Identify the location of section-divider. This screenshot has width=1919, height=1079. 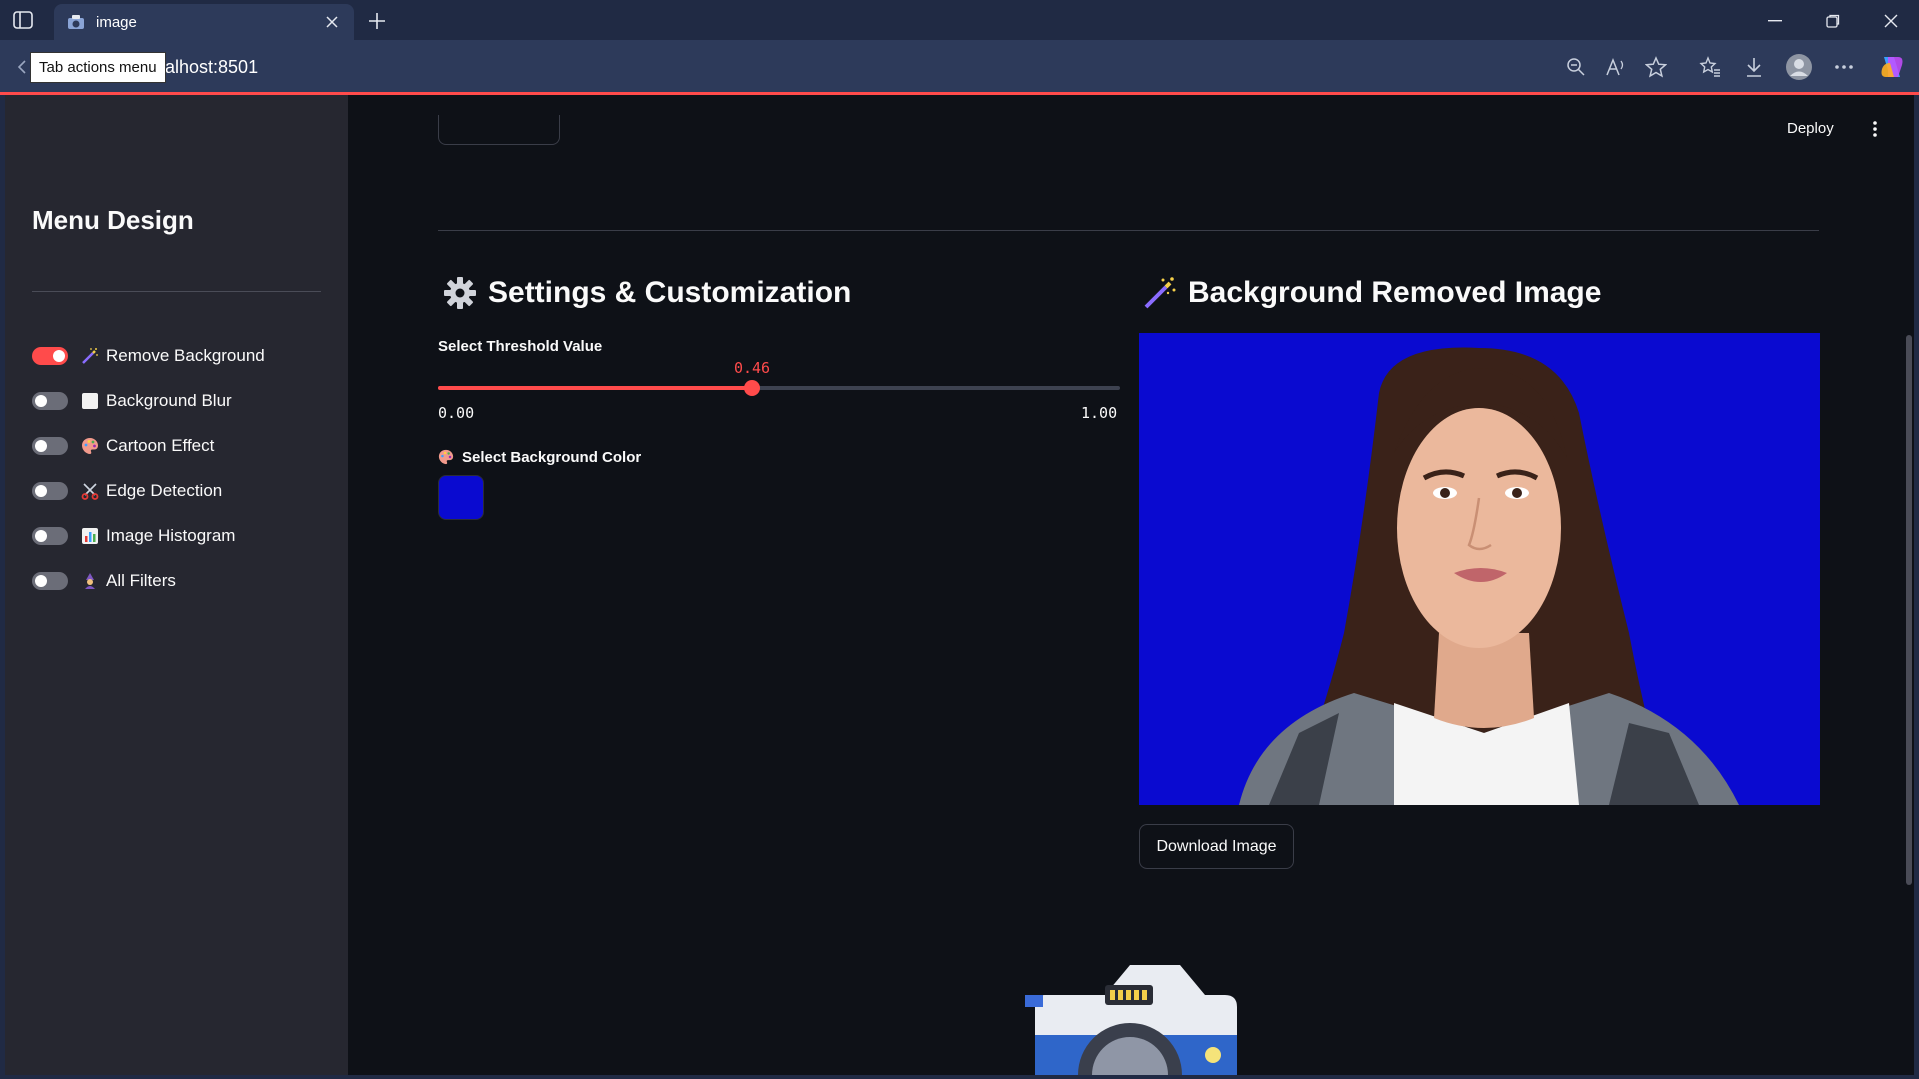
(1128, 230).